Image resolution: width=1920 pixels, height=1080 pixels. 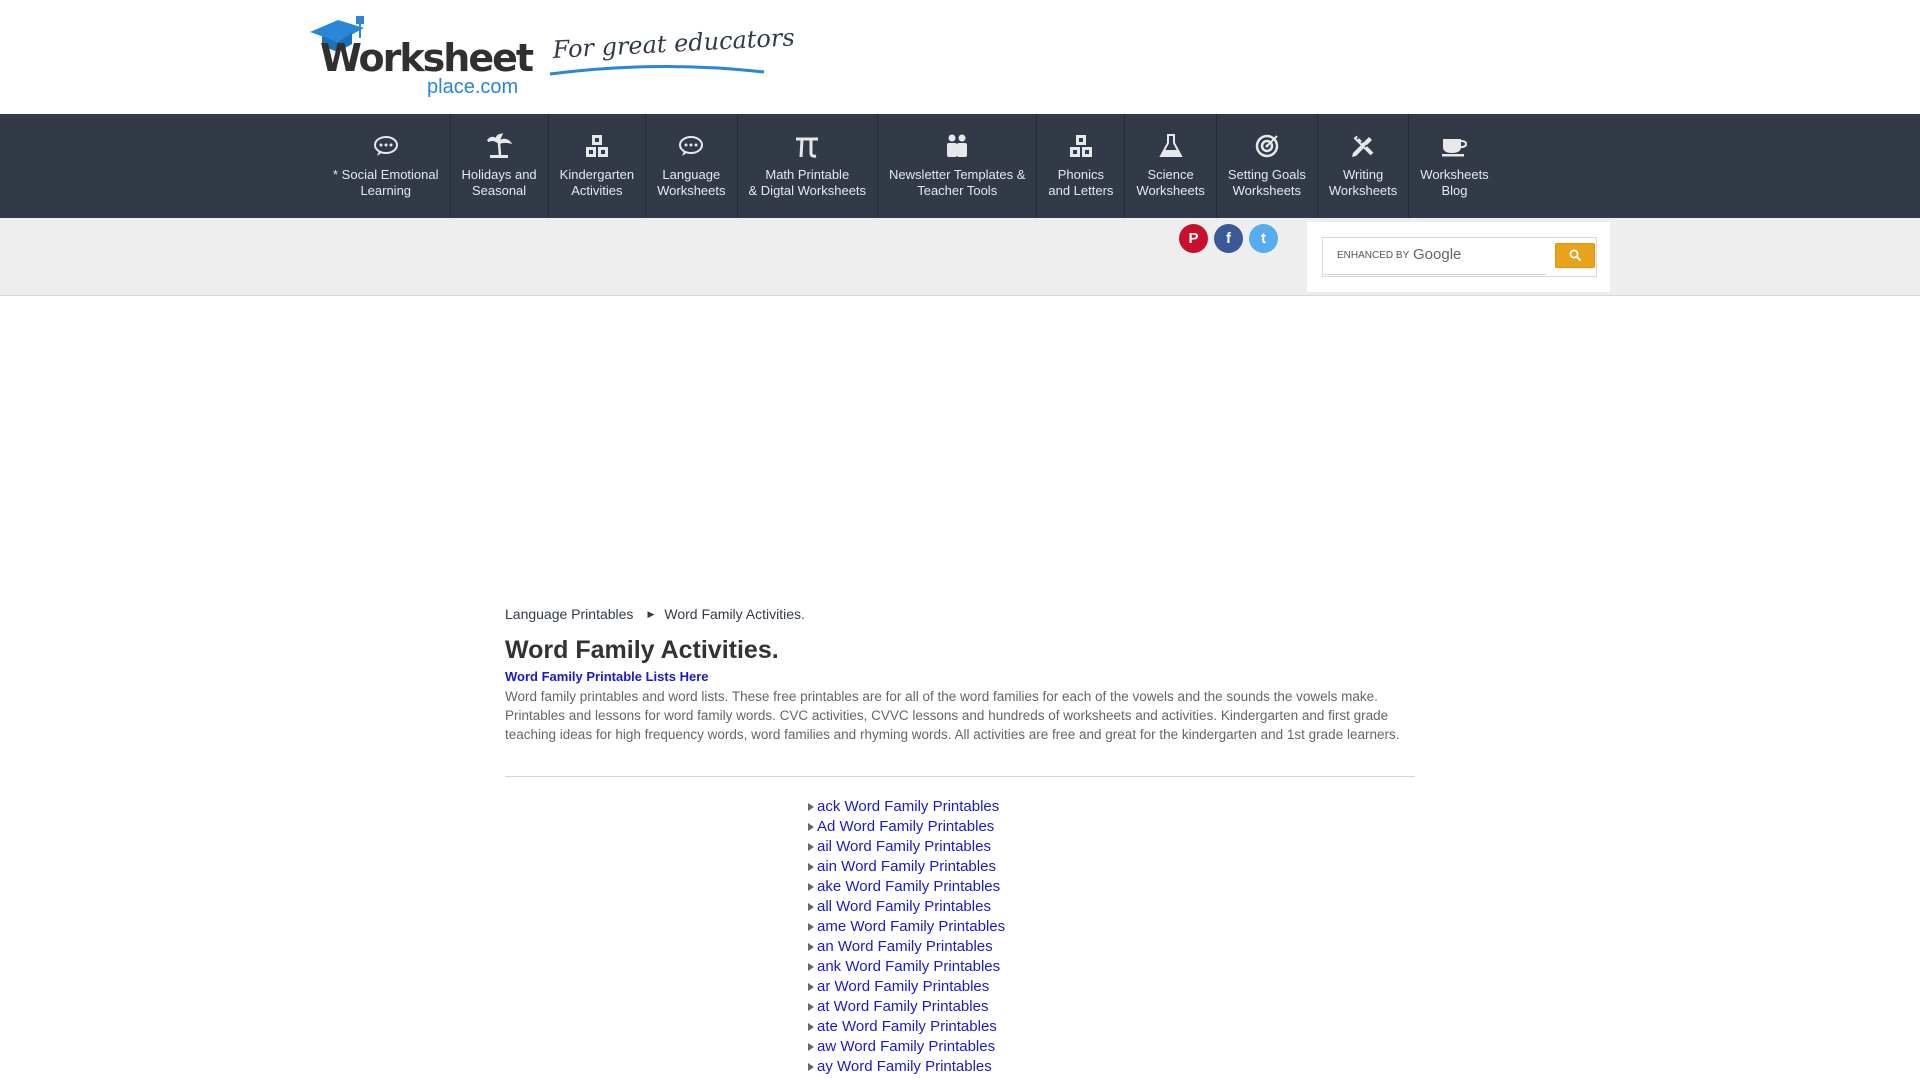 I want to click on nav-item-kindergarten: Kindergarten Activities, so click(x=598, y=166).